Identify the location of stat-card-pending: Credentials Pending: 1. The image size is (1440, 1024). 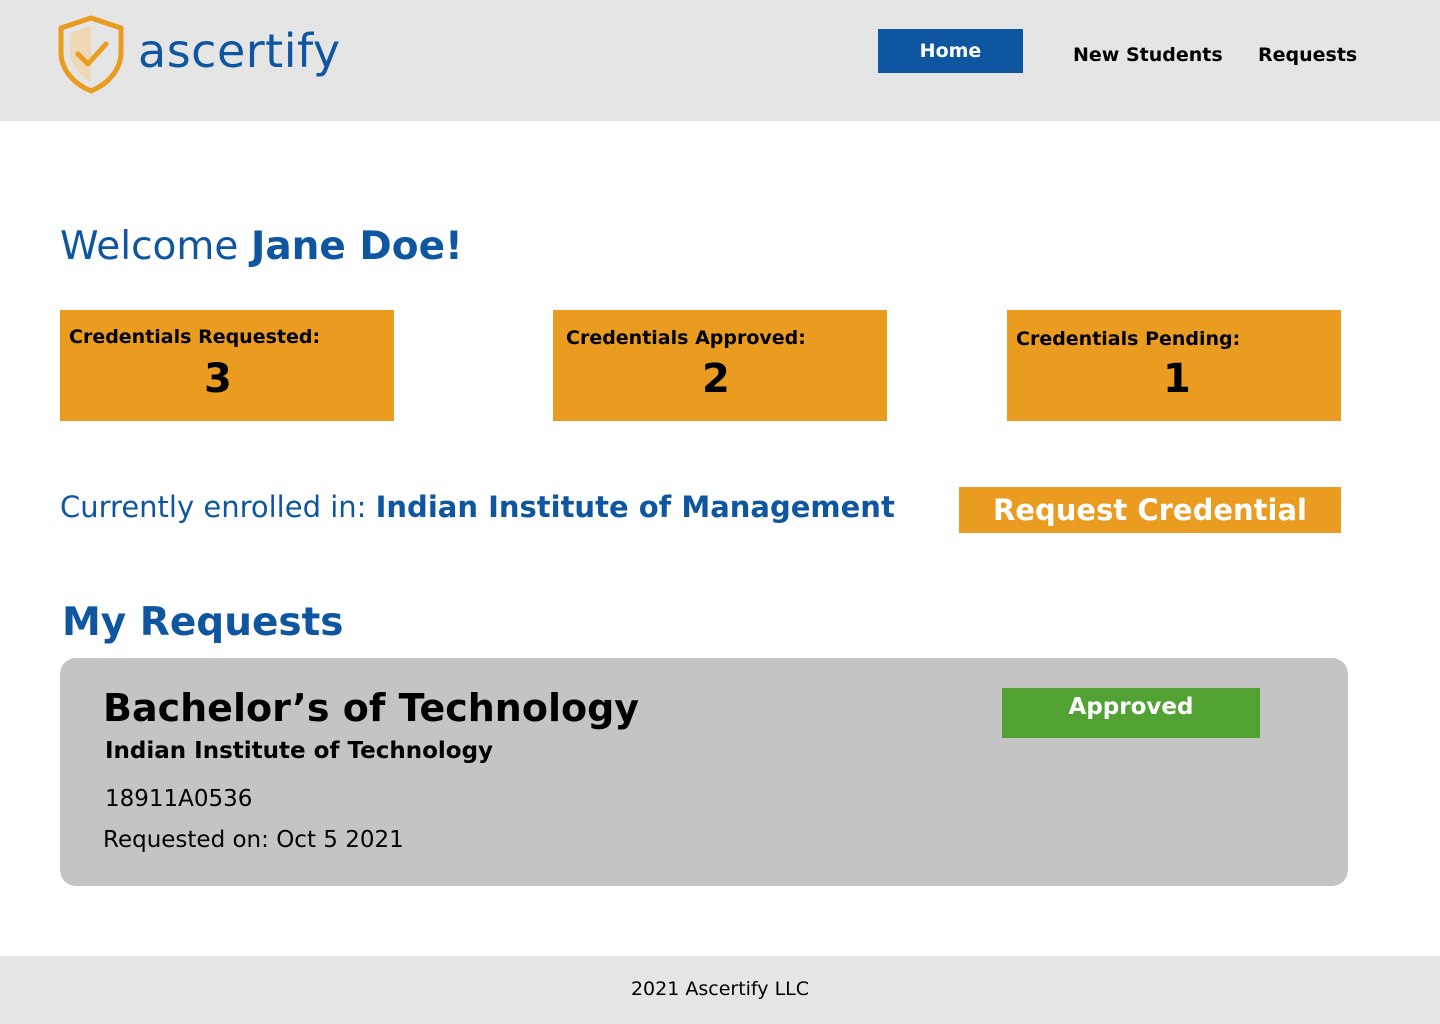
(1174, 365).